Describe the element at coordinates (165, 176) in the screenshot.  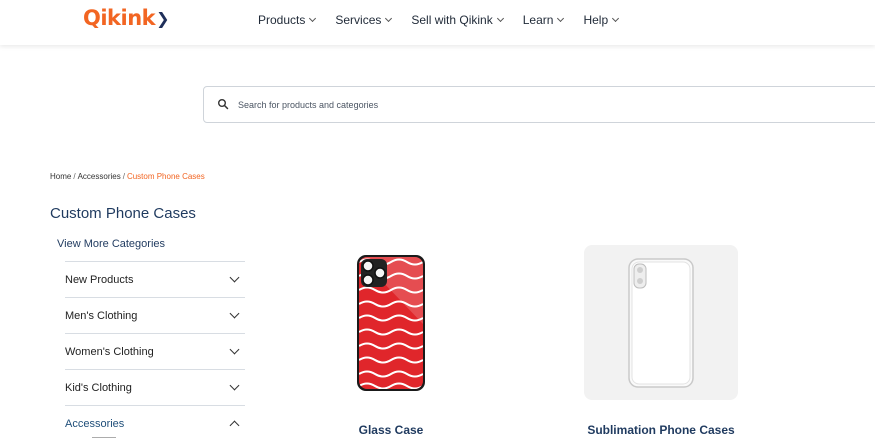
I see `breadcrumb-current: Custom Phone Cases` at that location.